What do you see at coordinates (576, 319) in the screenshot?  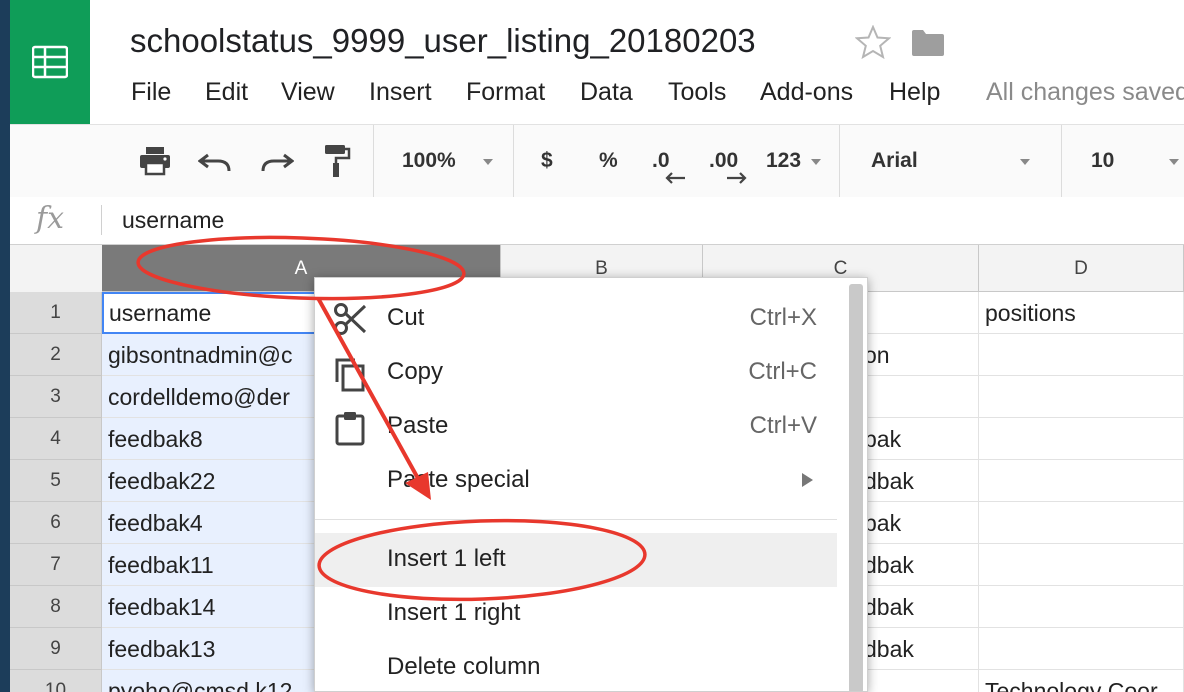 I see `menu-item-cut: Cut Ctrl+X` at bounding box center [576, 319].